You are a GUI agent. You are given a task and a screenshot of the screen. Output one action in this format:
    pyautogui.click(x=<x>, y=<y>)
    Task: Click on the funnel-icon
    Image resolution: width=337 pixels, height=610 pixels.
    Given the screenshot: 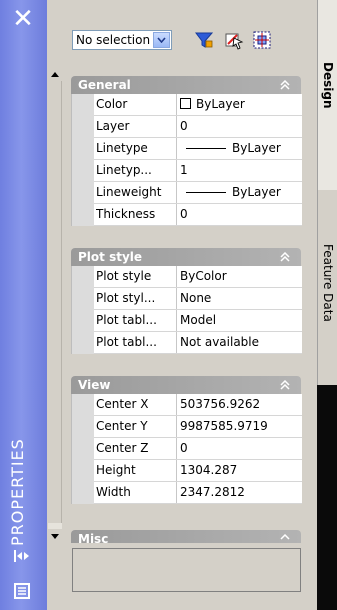 What is the action you would take?
    pyautogui.click(x=204, y=40)
    